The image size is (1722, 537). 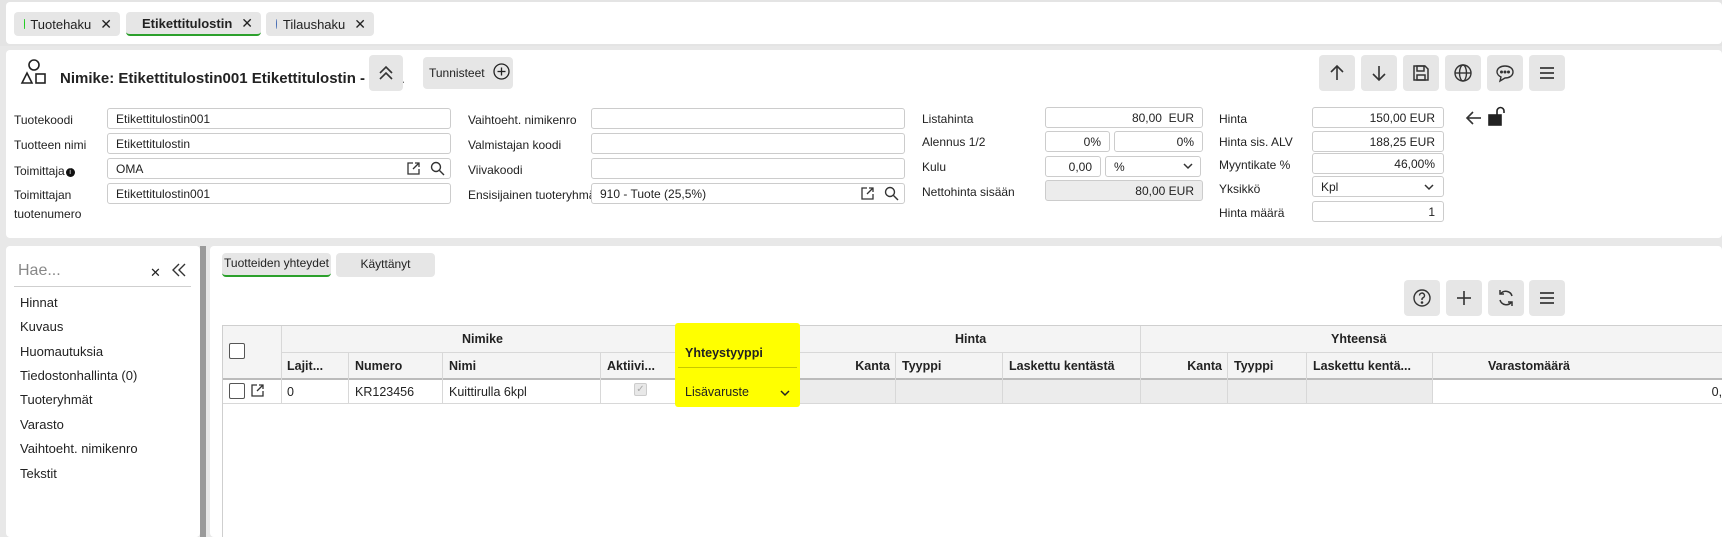 What do you see at coordinates (1359, 339) in the screenshot?
I see `group-header-yhteensa: Yhteensä` at bounding box center [1359, 339].